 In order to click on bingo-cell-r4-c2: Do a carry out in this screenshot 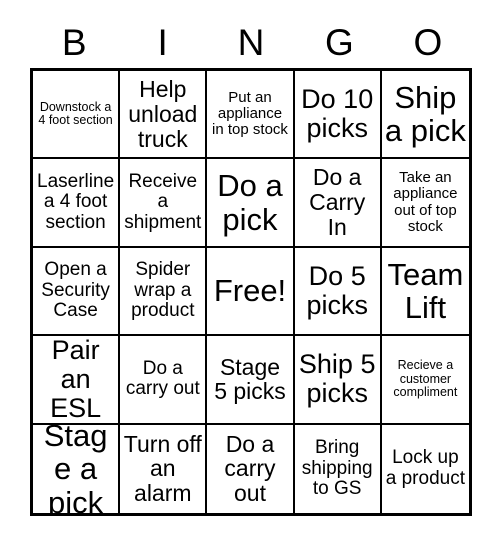, I will do `click(164, 380)`.